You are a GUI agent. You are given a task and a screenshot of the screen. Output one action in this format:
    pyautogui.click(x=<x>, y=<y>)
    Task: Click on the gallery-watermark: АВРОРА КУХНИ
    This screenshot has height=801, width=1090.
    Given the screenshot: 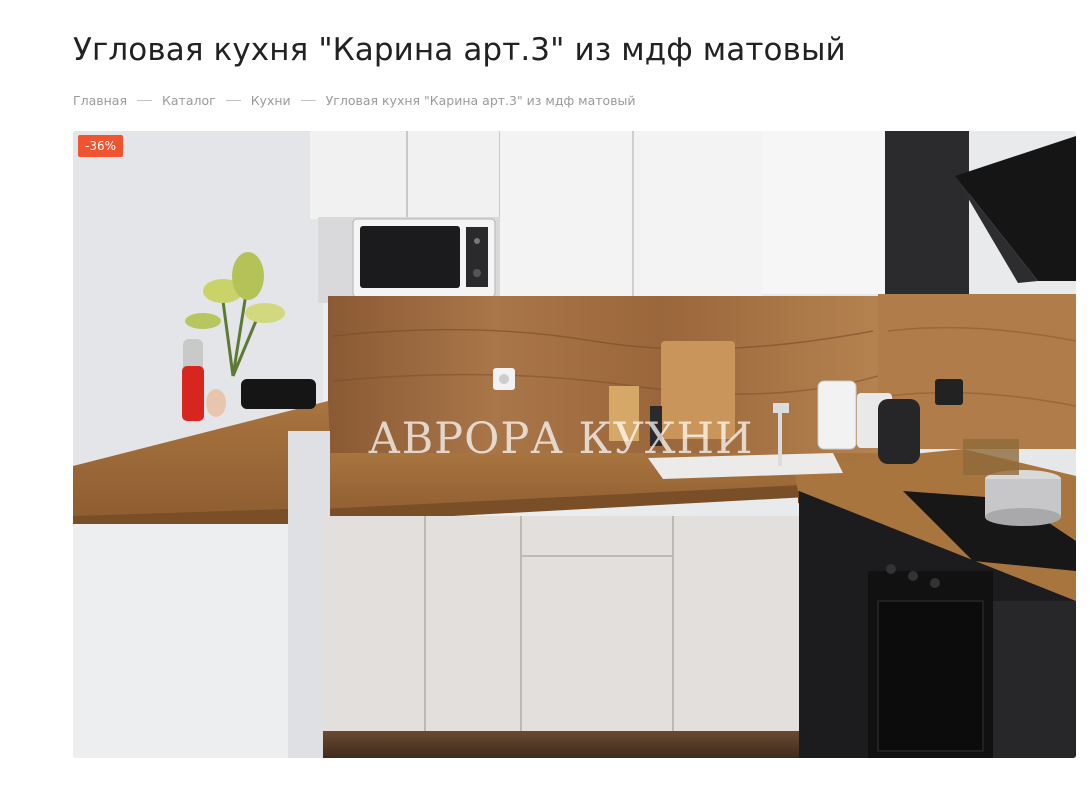 What is the action you would take?
    pyautogui.click(x=561, y=439)
    